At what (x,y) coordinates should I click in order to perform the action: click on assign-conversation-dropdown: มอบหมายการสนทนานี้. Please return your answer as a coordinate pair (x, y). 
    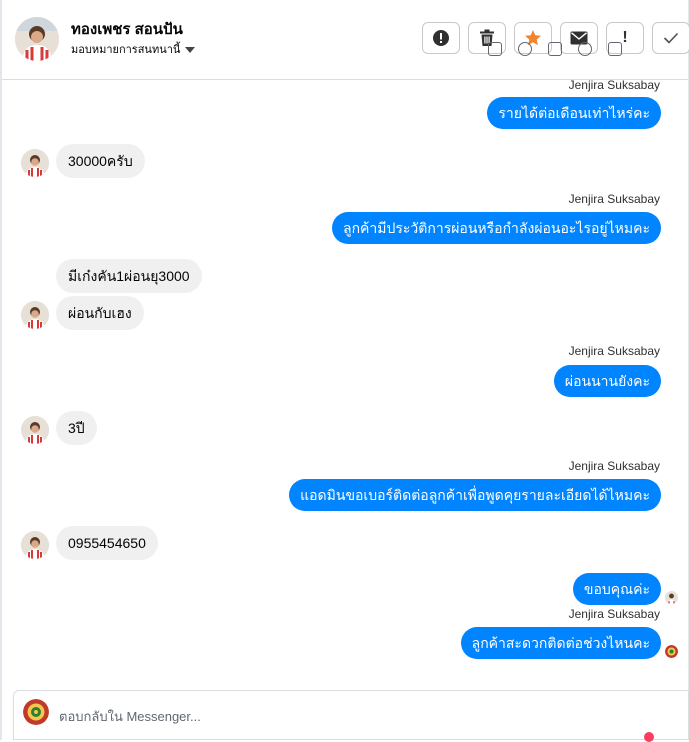
    Looking at the image, I should click on (133, 49).